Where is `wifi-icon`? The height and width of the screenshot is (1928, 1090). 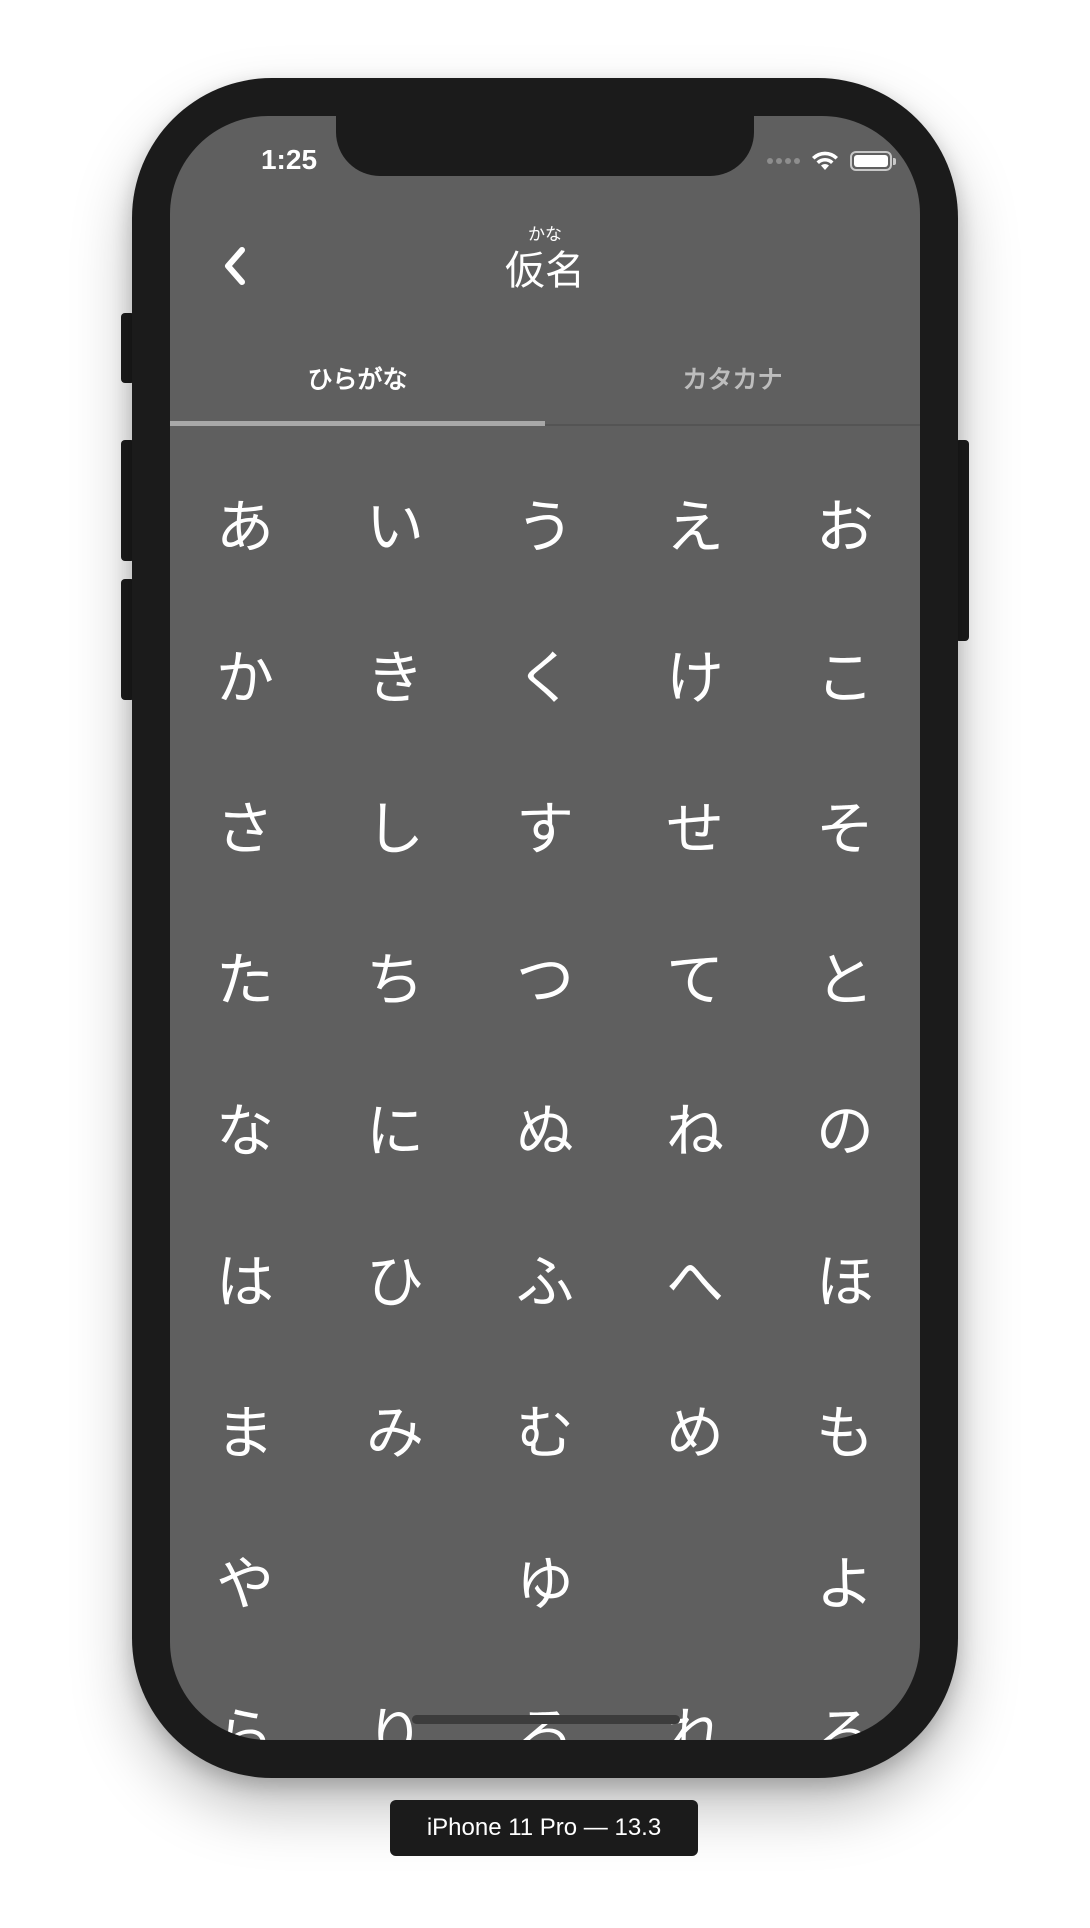 wifi-icon is located at coordinates (825, 160).